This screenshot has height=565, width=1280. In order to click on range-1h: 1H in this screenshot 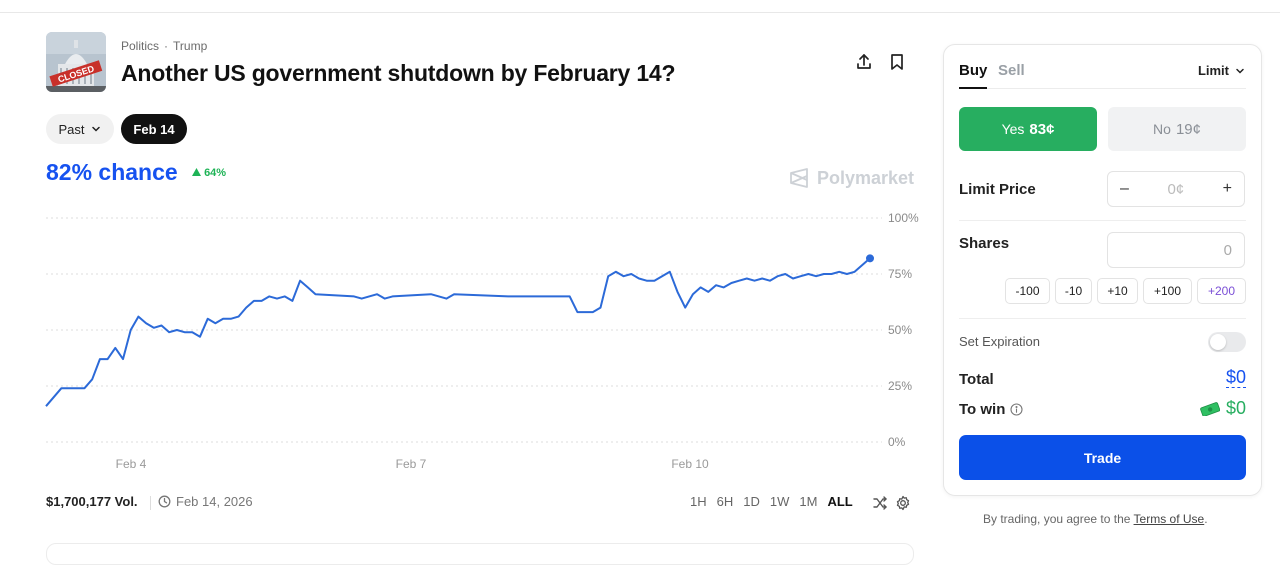, I will do `click(698, 501)`.